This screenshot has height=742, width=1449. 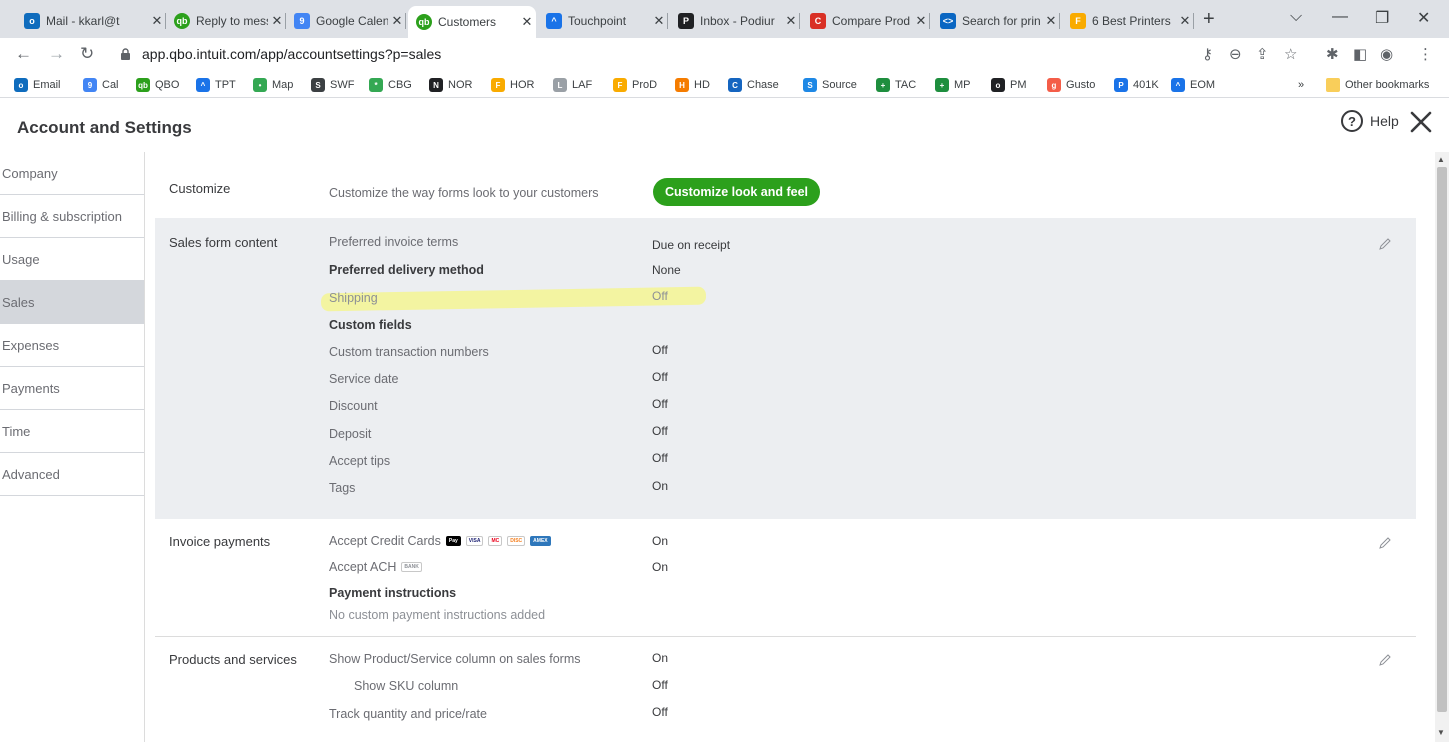 What do you see at coordinates (1425, 55) in the screenshot?
I see `more-menu-icon: ⋮` at bounding box center [1425, 55].